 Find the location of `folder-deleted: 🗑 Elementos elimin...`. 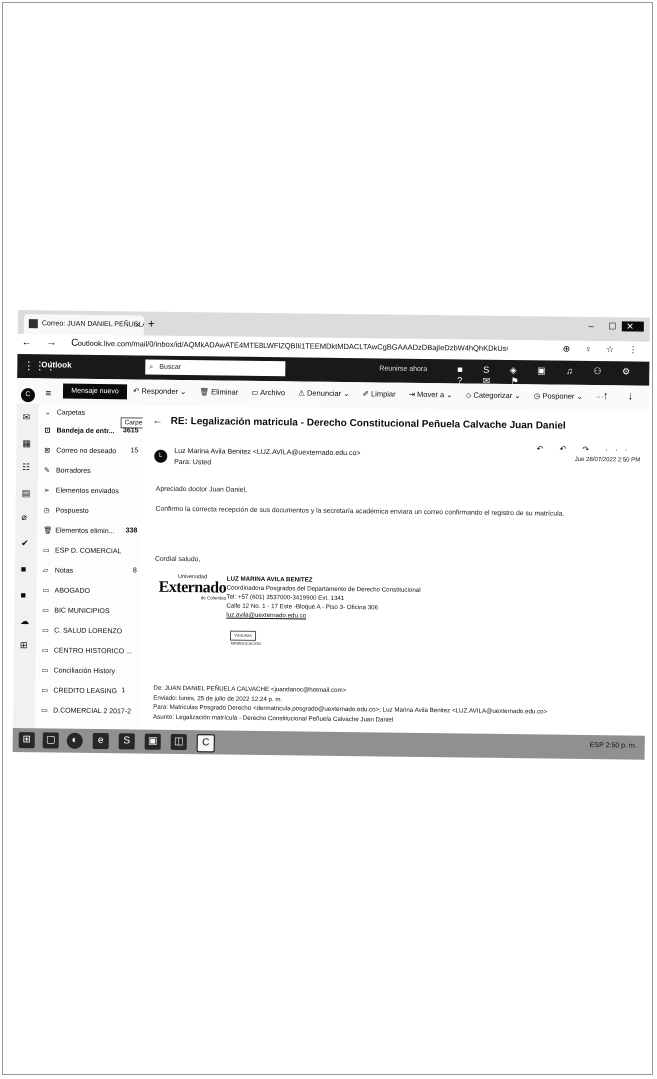

folder-deleted: 🗑 Elementos elimin... is located at coordinates (78, 530).